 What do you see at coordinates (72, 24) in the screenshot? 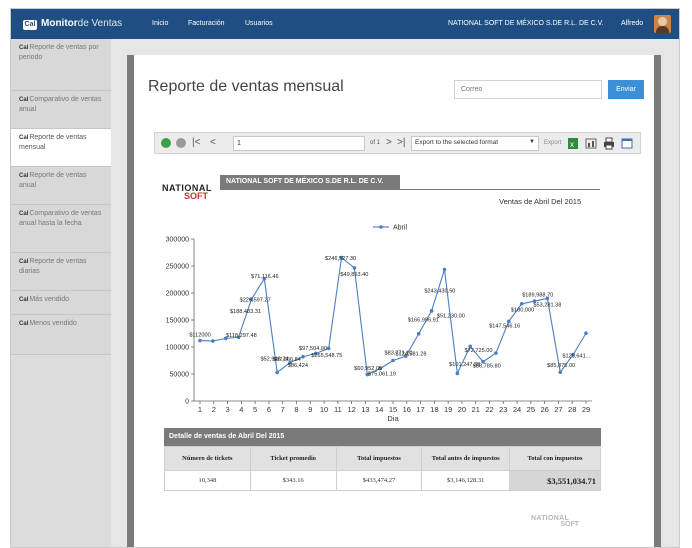
I see `brand: Cal Monitorde Ventas` at bounding box center [72, 24].